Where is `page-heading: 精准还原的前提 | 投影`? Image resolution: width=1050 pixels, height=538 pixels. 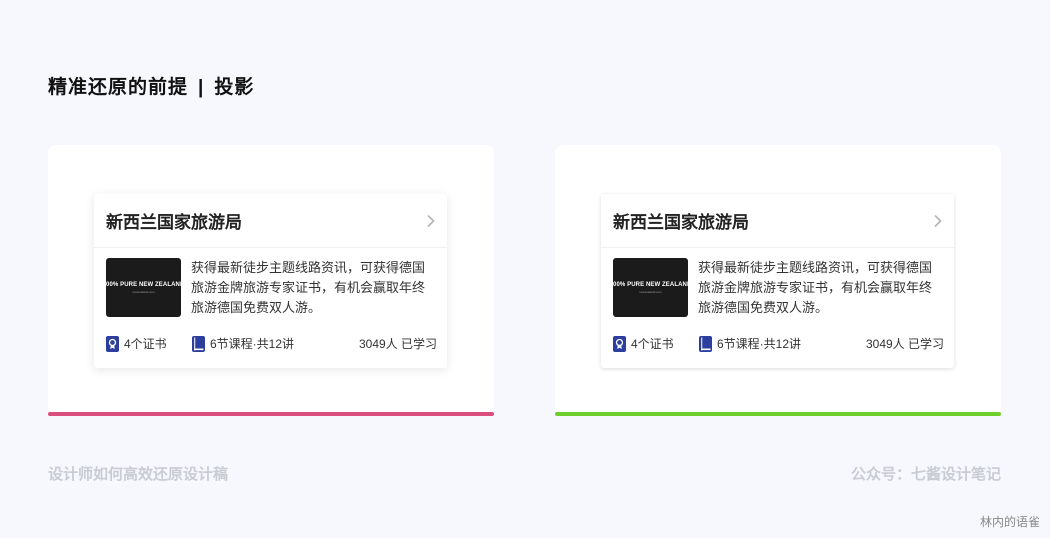 page-heading: 精准还原的前提 | 投影 is located at coordinates (151, 85).